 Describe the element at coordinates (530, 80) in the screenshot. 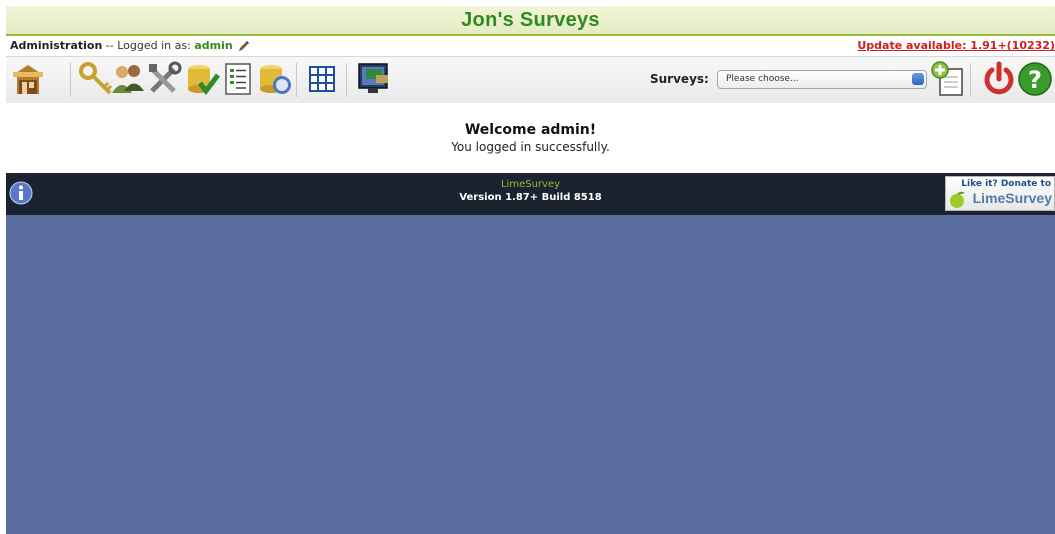

I see `toolbar: Surveys: Please choose... ?` at that location.